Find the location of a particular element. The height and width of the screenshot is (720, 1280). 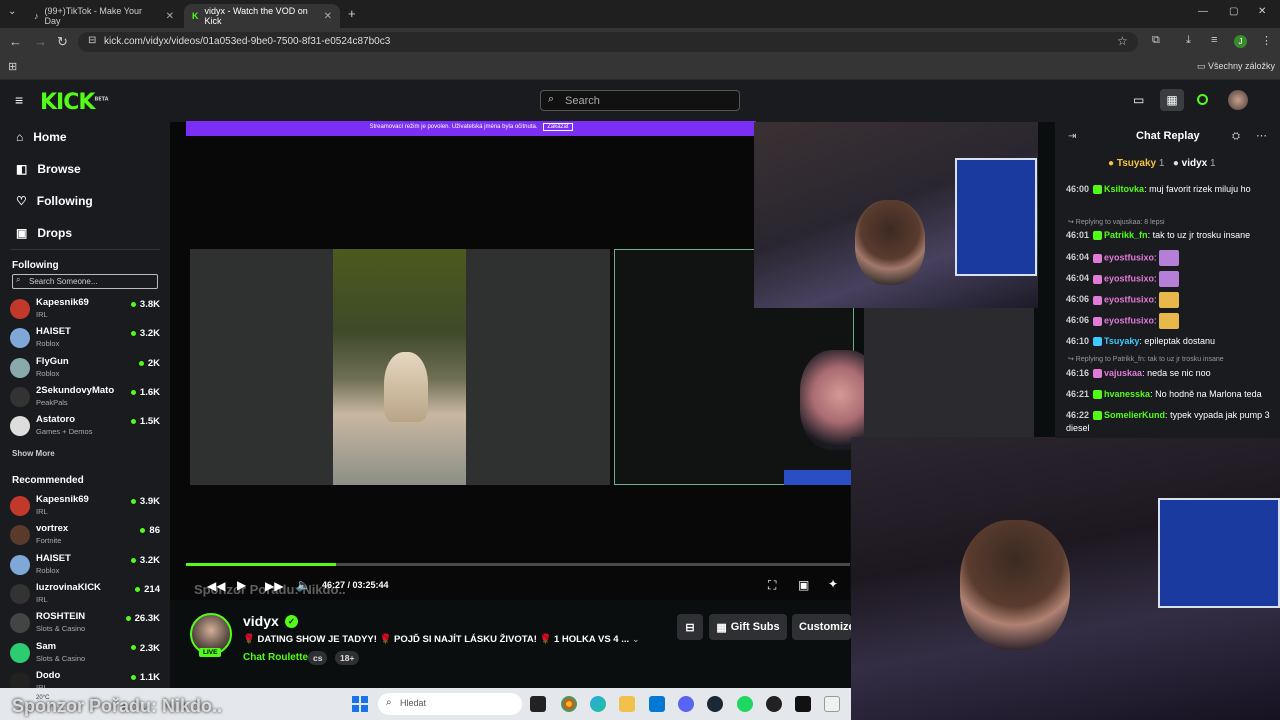

sidebar-item-following: ♡ Following is located at coordinates (54, 201).